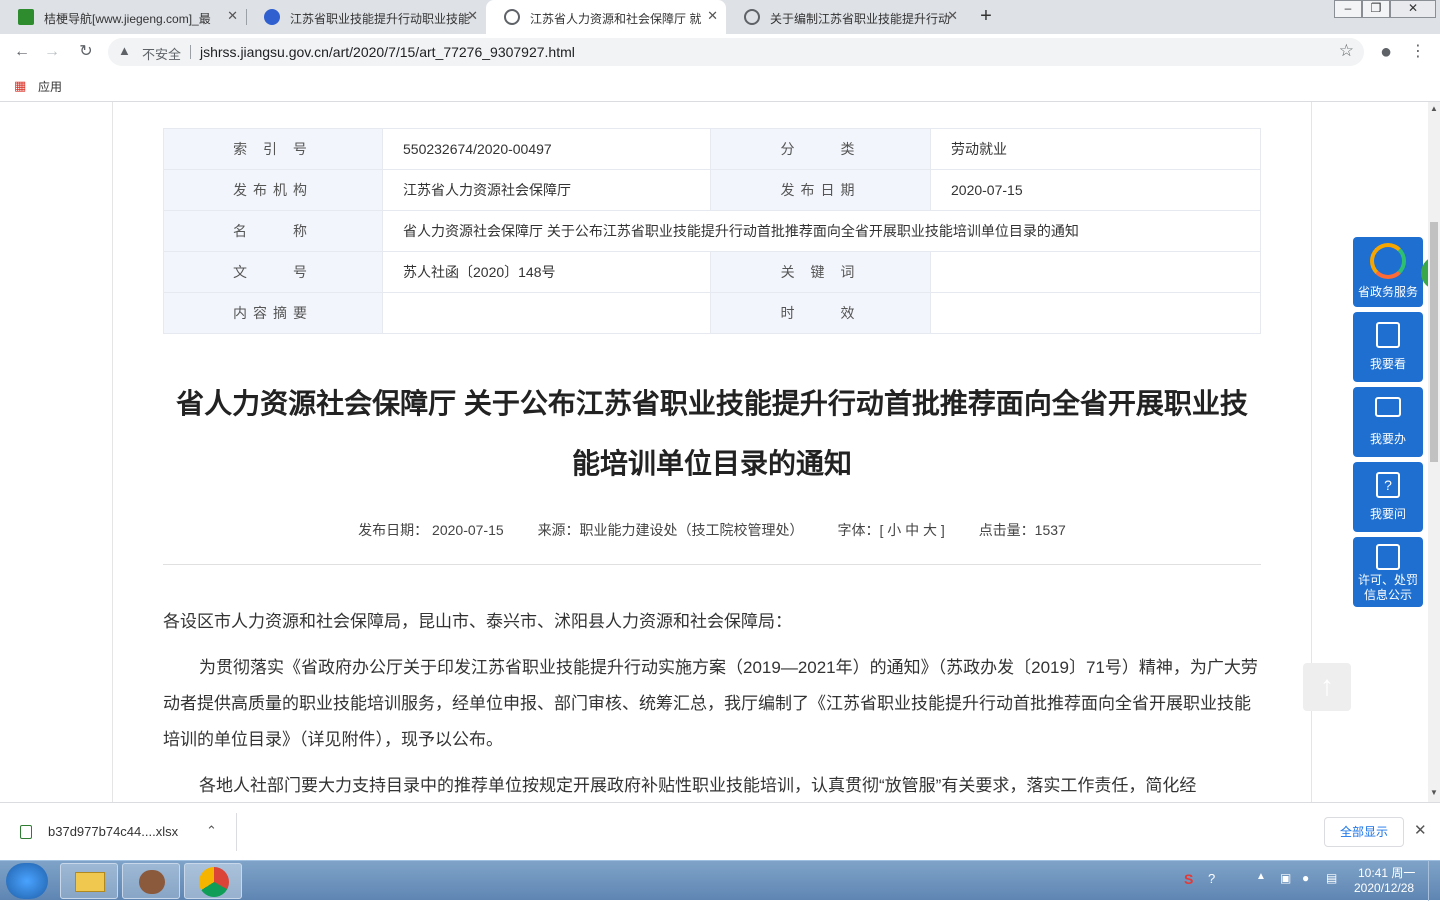 This screenshot has height=901, width=1440. I want to click on maximize-button: ❐, so click(1376, 9).